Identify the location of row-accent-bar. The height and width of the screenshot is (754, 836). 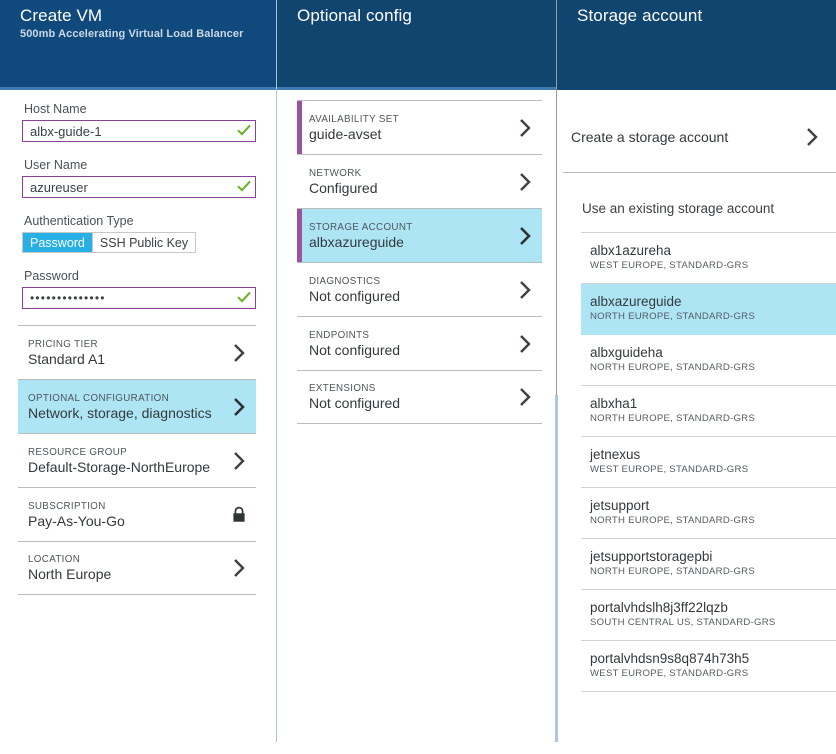
(299, 127).